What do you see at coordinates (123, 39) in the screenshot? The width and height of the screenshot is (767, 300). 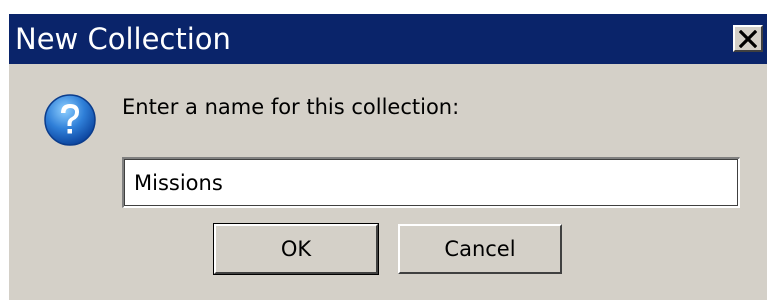 I see `dialog-title: New Collection` at bounding box center [123, 39].